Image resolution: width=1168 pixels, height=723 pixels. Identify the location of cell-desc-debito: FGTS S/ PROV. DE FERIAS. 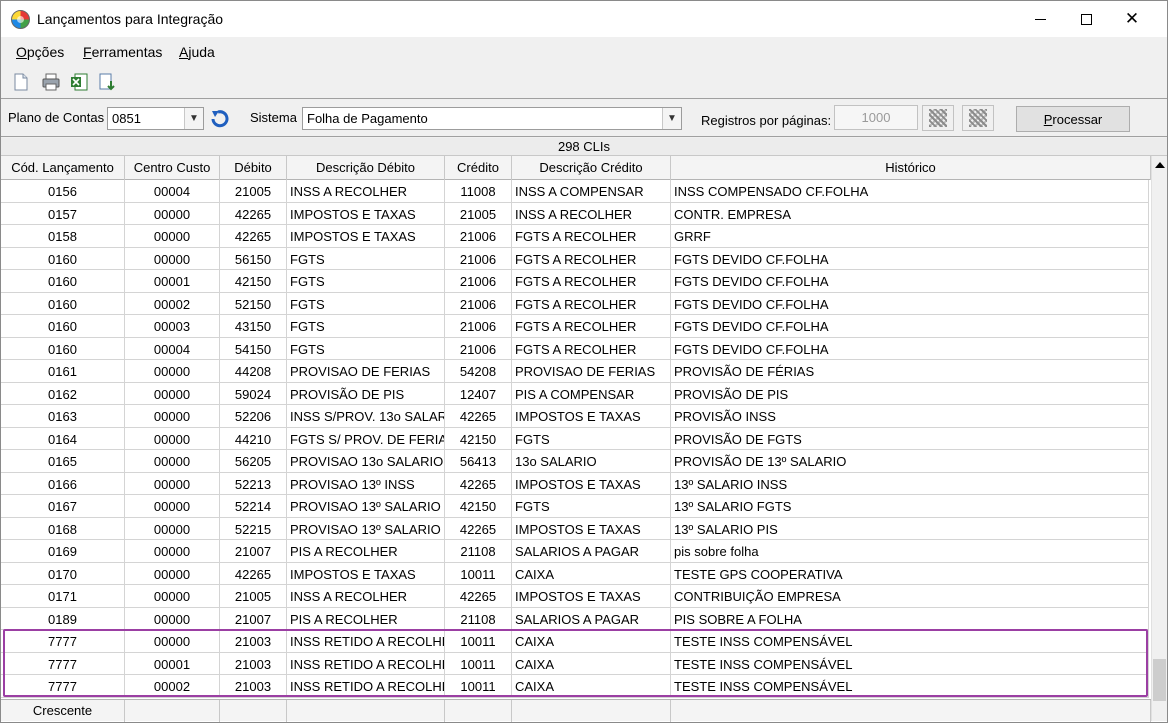
(366, 438).